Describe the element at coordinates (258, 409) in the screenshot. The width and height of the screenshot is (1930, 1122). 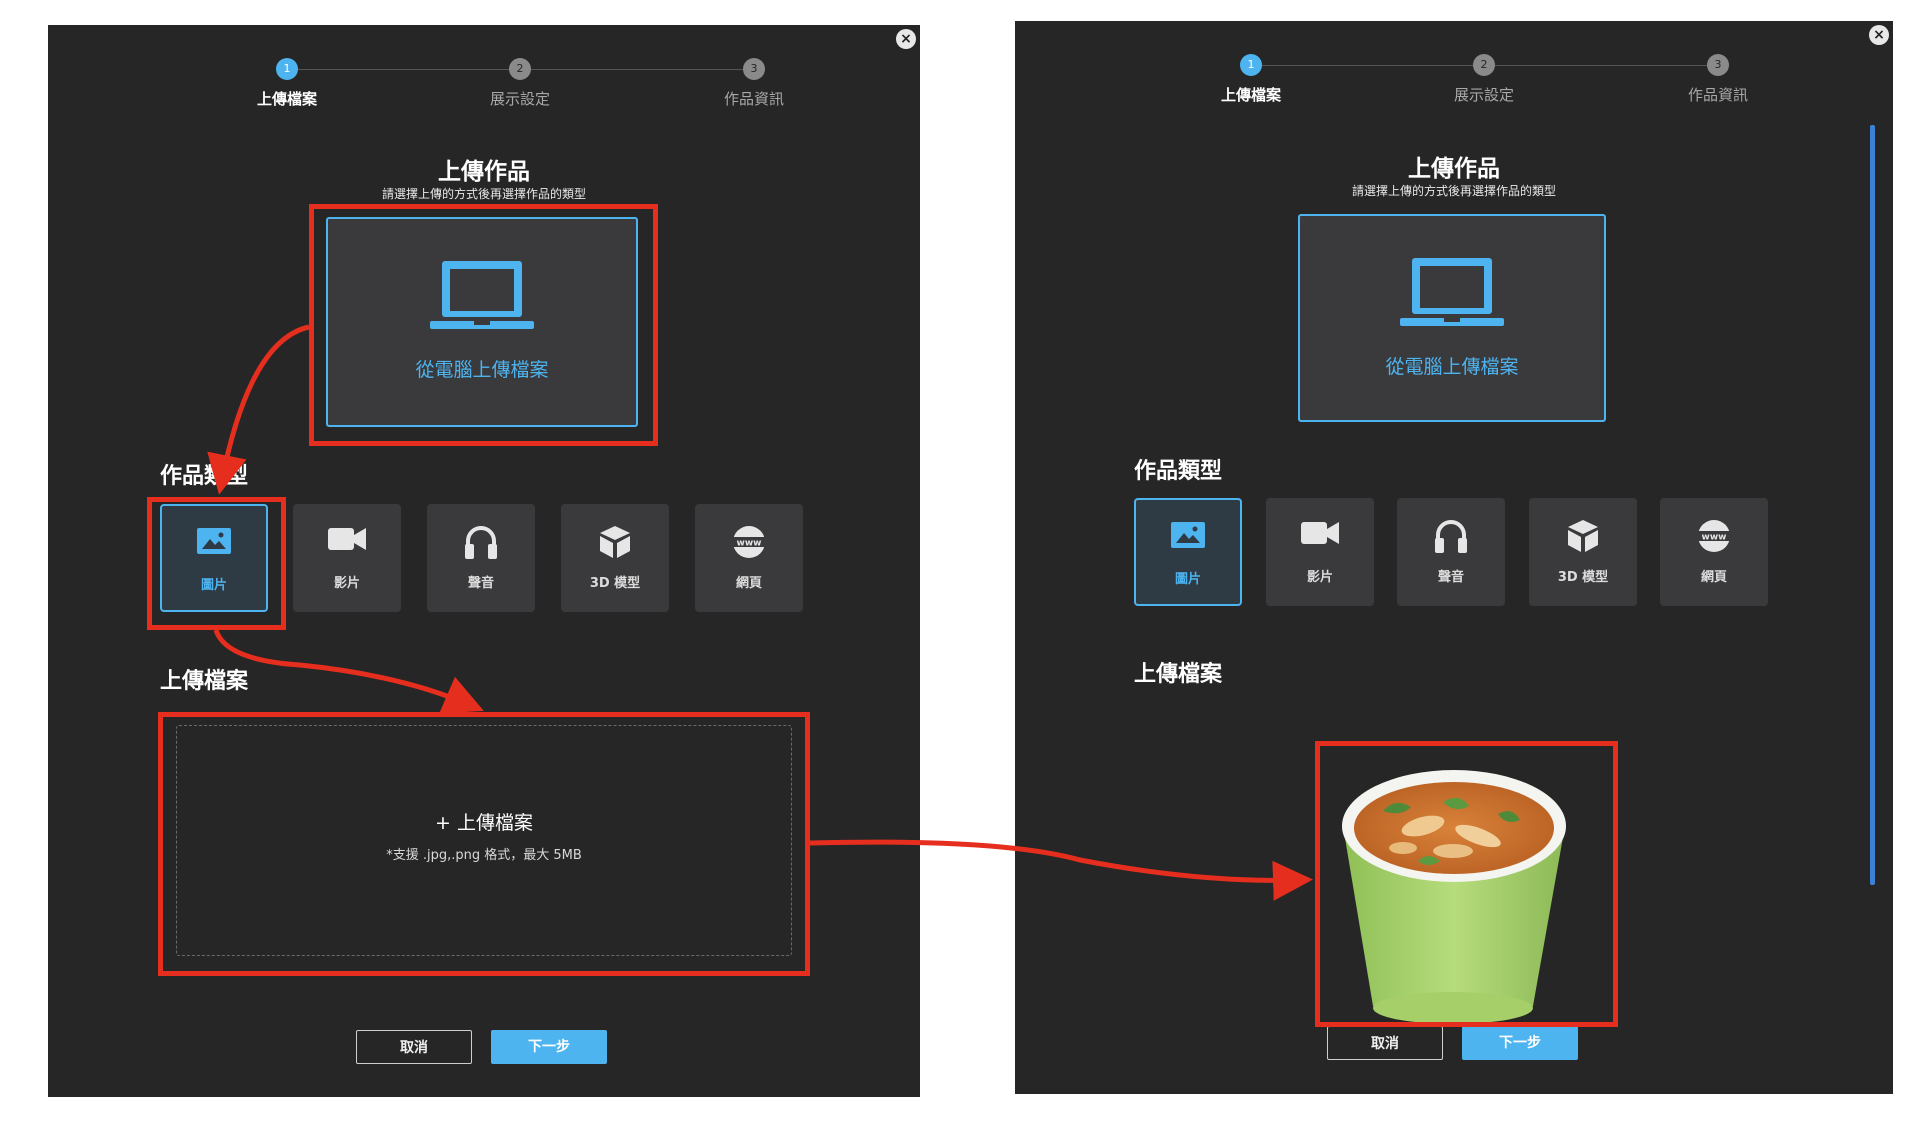
I see `arrow-to-type` at that location.